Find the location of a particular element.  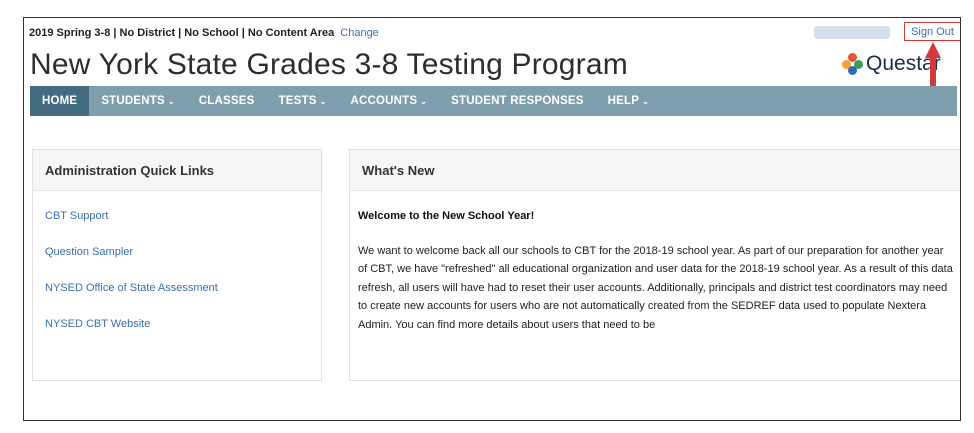

sign-out-button: Sign Out is located at coordinates (932, 31).